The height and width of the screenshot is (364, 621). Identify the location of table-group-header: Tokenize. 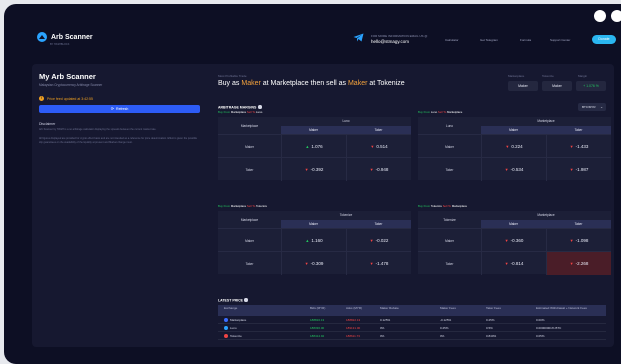
(346, 215).